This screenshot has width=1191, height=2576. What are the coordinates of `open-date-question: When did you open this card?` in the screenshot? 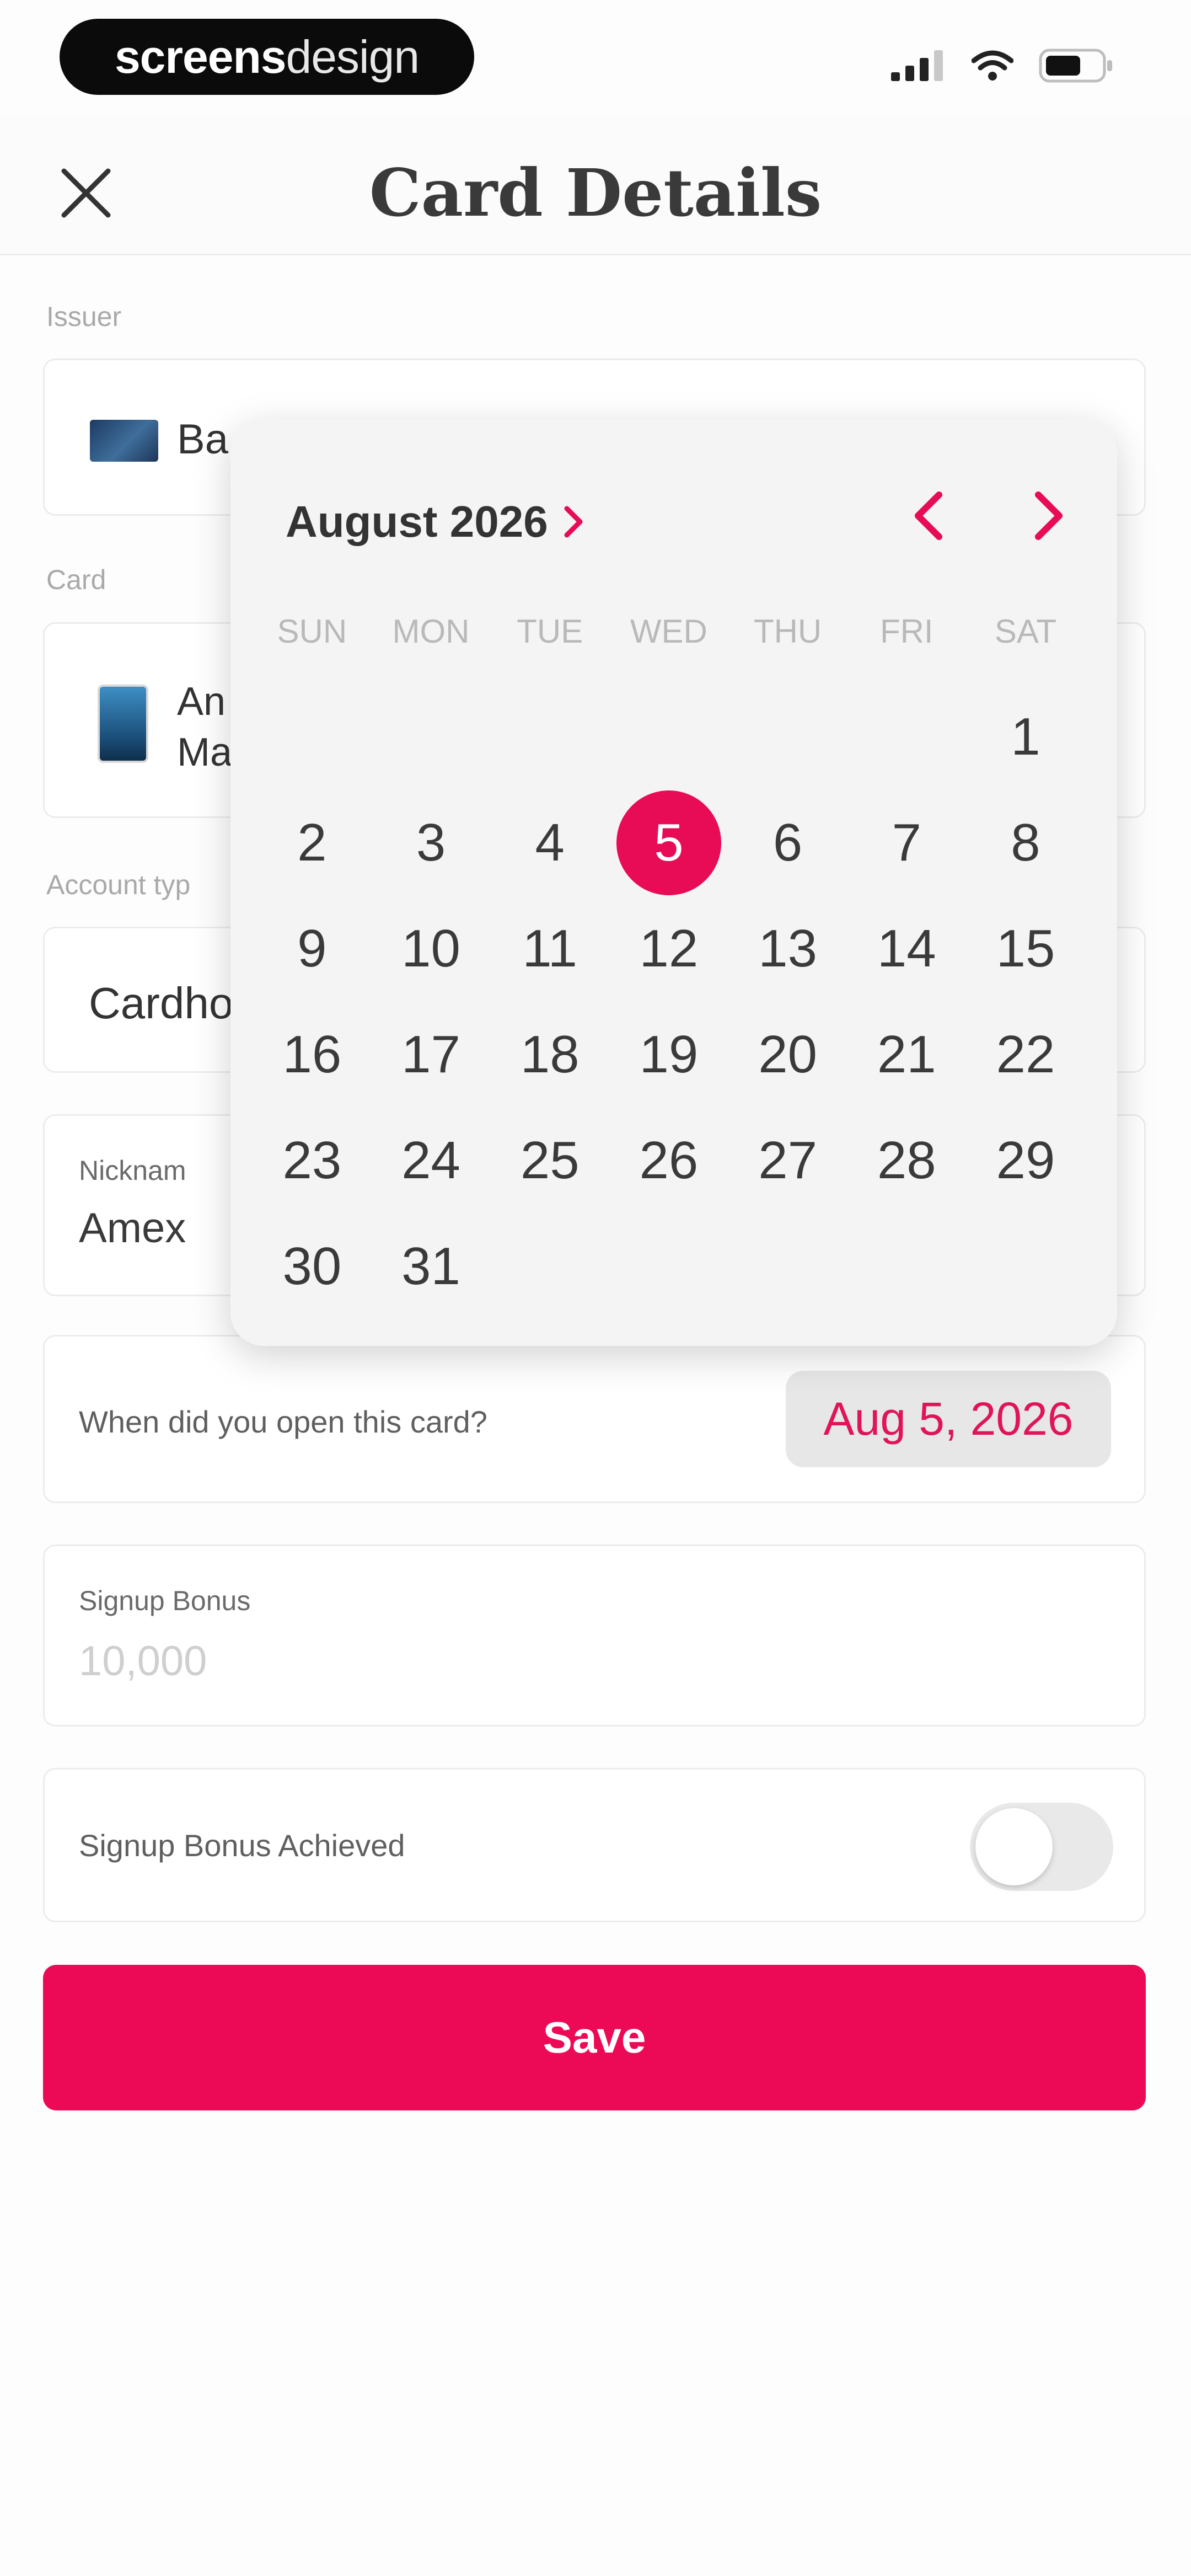 It's located at (283, 1421).